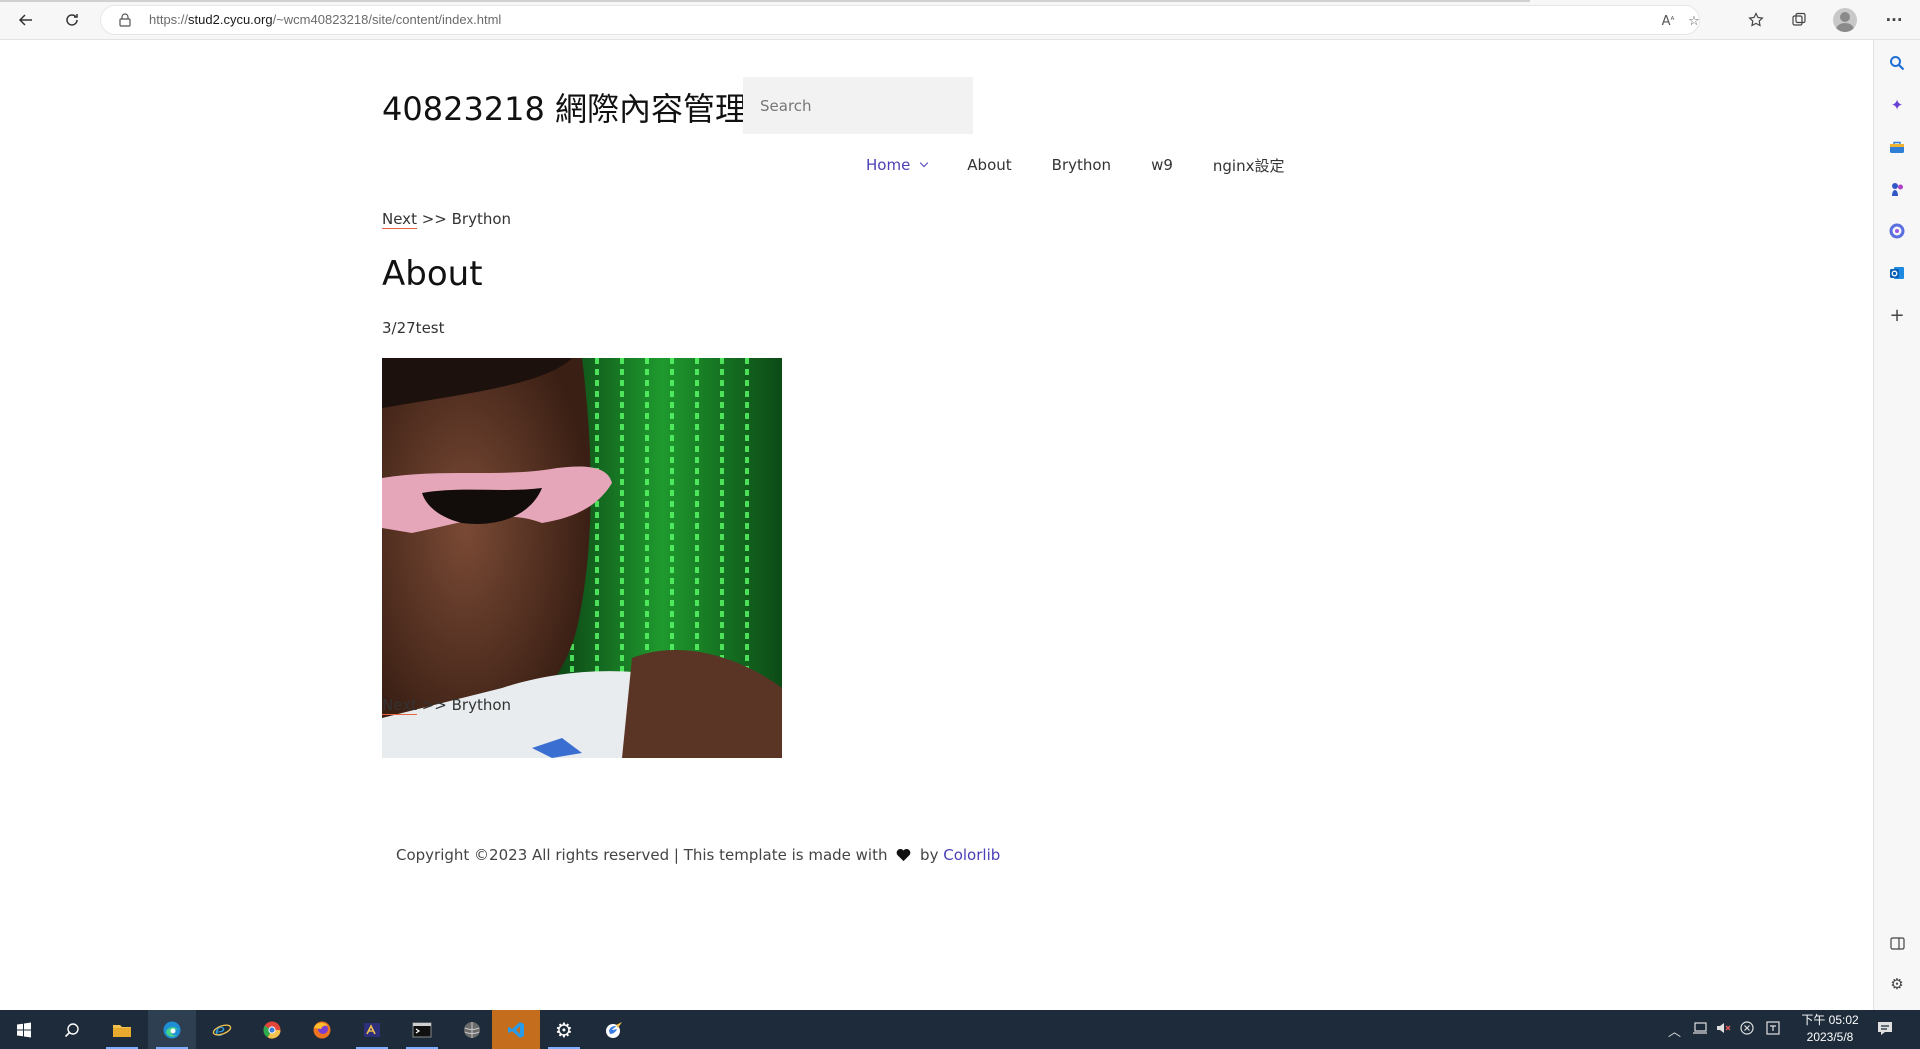 The width and height of the screenshot is (1920, 1049). Describe the element at coordinates (1830, 1037) in the screenshot. I see `clock-date: 2023/5/8` at that location.